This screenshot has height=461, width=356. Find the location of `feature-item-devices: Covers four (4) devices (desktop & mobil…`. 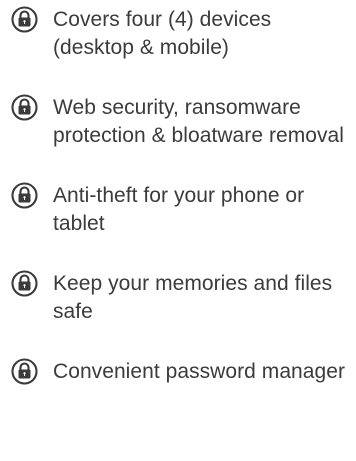

feature-item-devices: Covers four (4) devices (desktop & mobil… is located at coordinates (181, 34).